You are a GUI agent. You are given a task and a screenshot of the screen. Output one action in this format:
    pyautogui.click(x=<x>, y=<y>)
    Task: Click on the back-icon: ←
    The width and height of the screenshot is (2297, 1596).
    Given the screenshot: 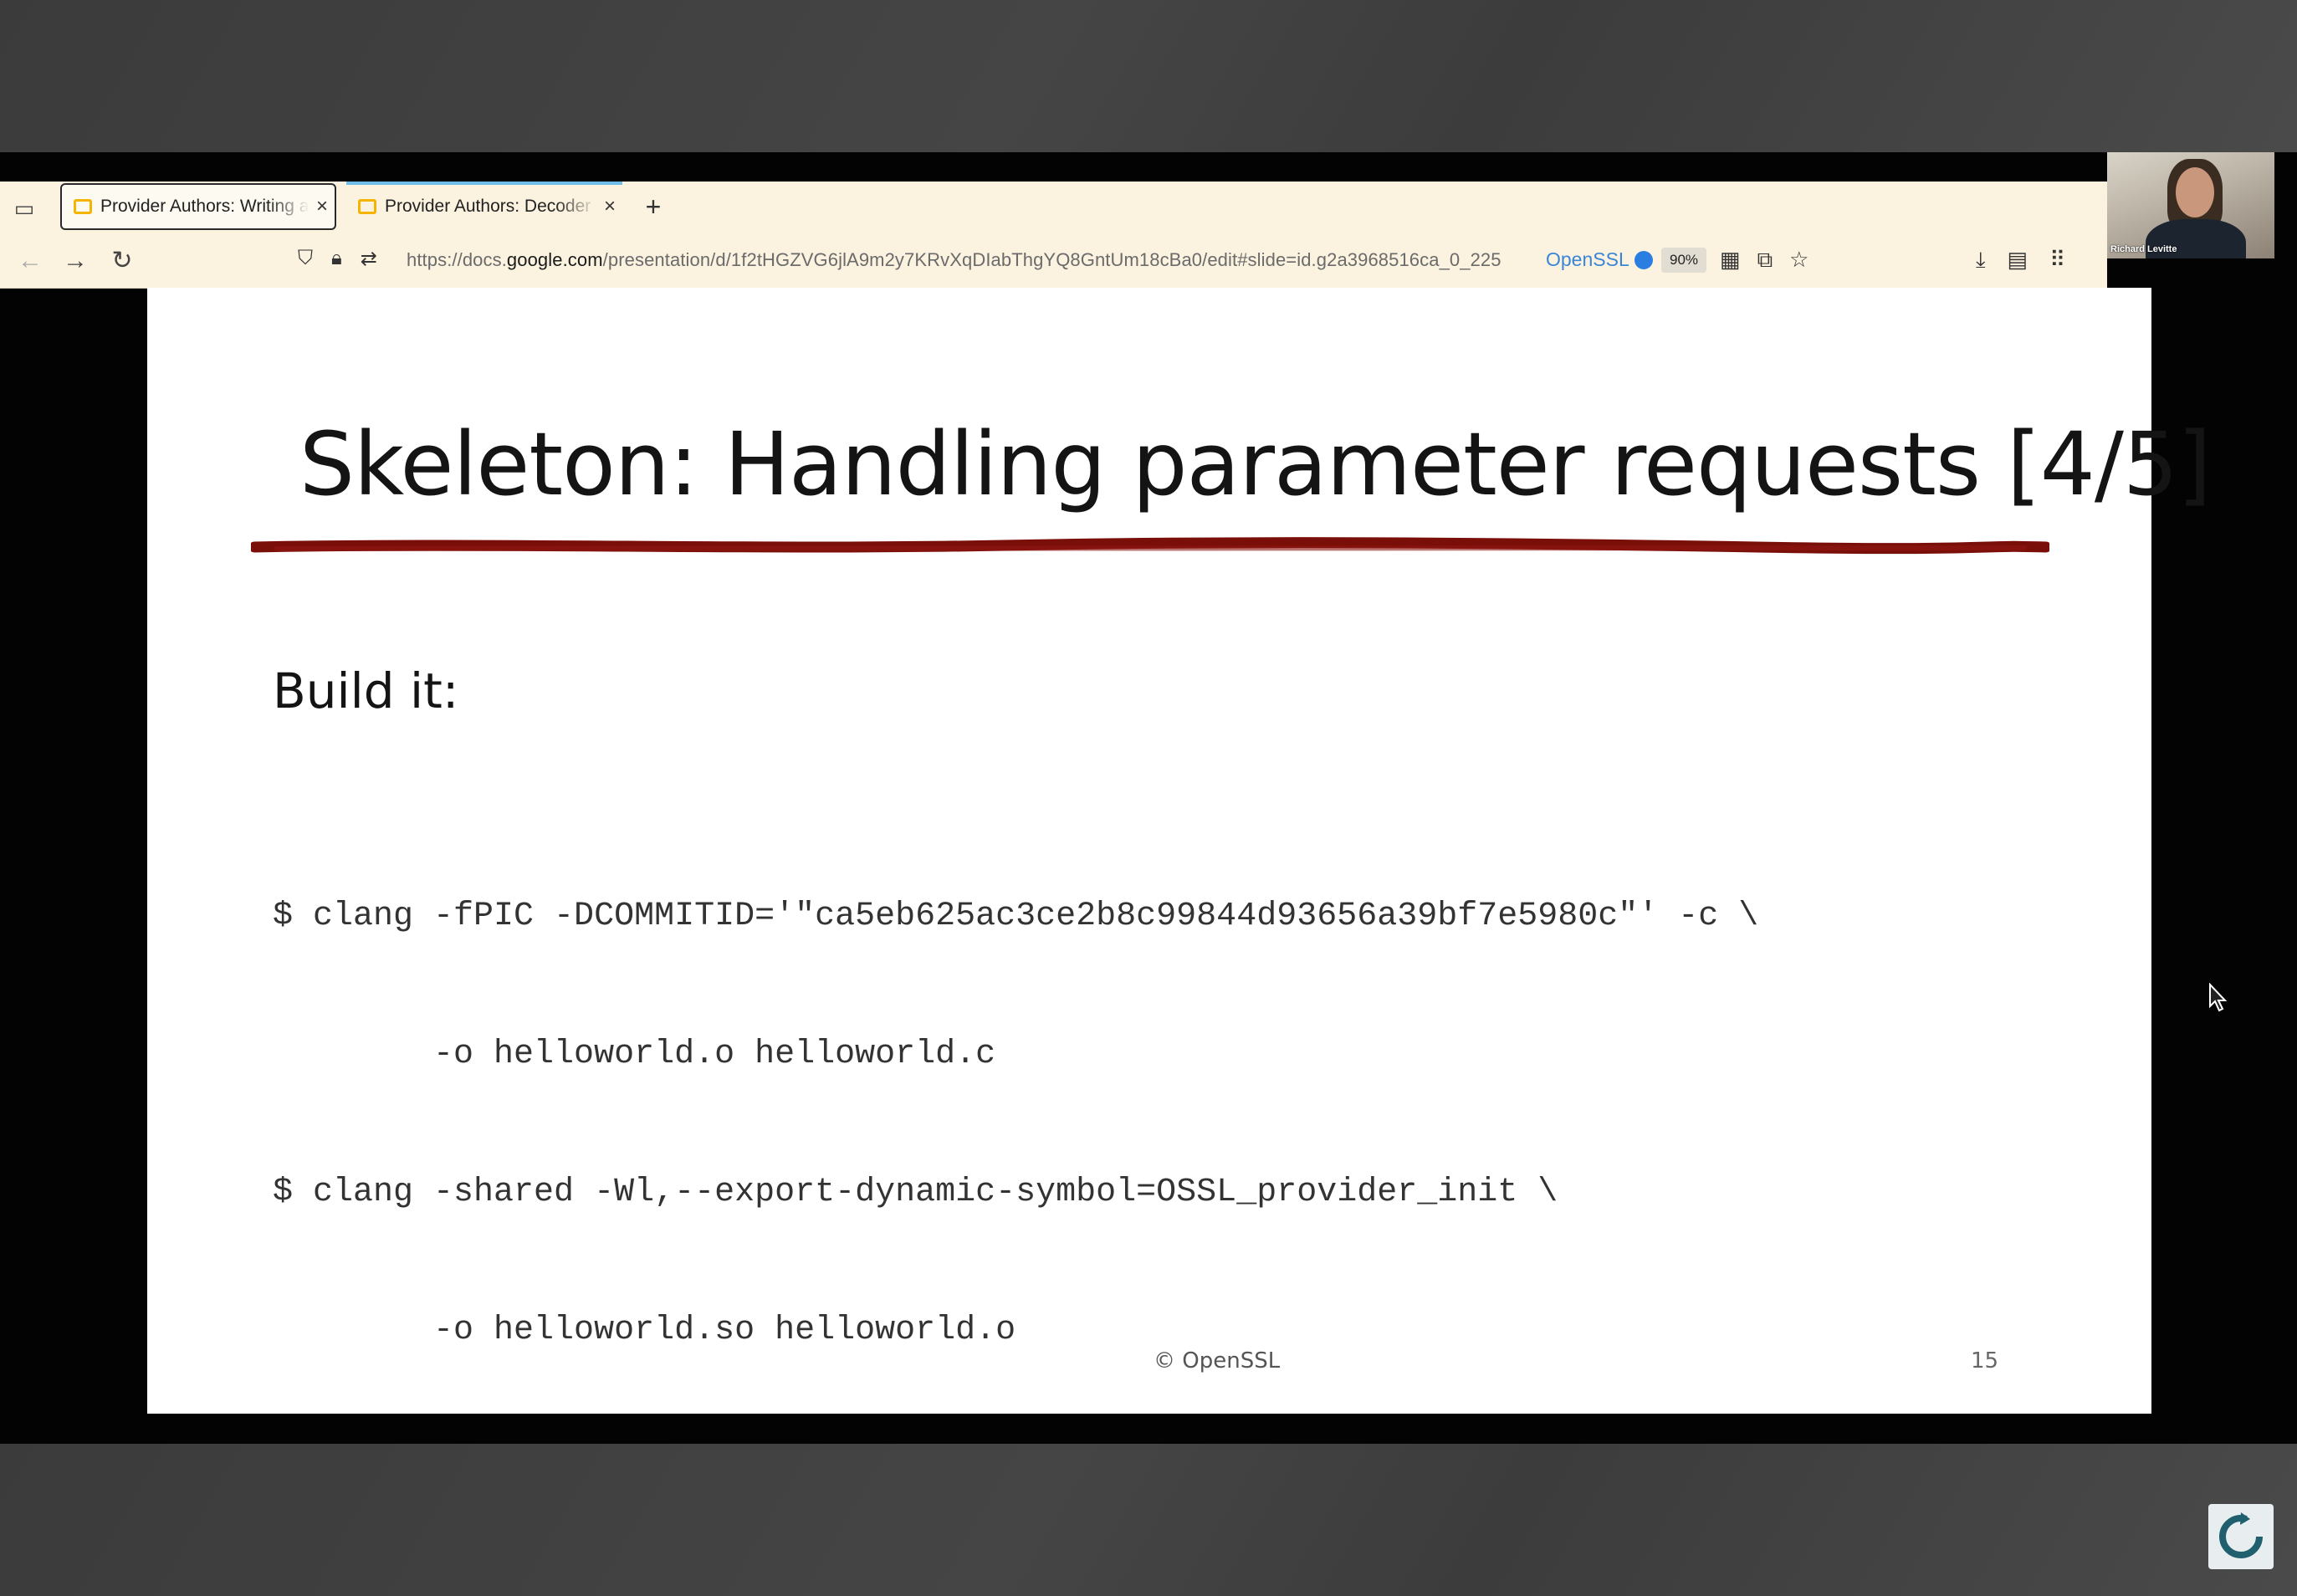 What is the action you would take?
    pyautogui.click(x=30, y=261)
    